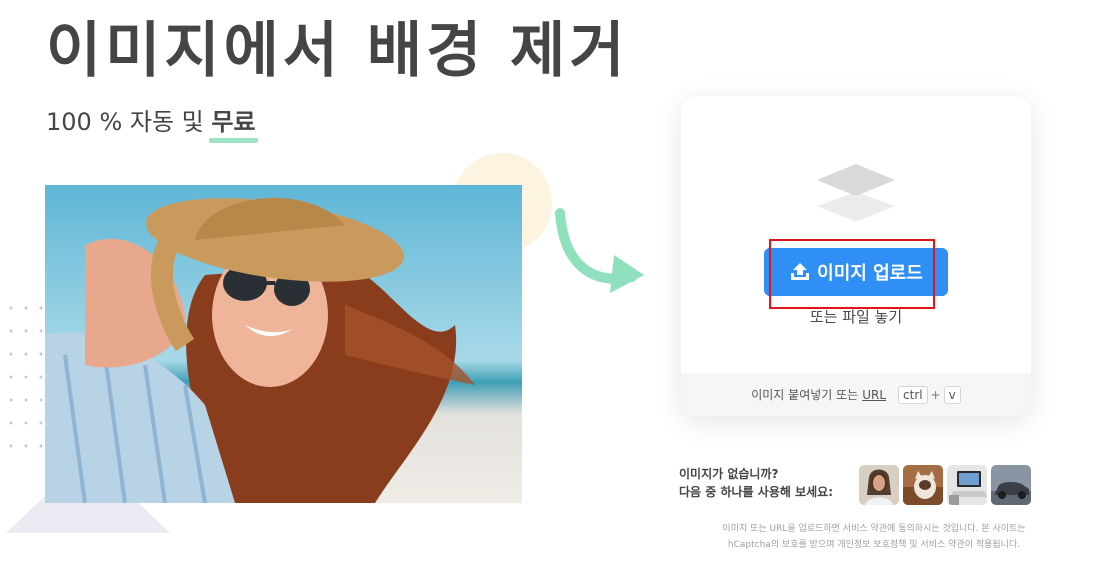 The width and height of the screenshot is (1103, 583). What do you see at coordinates (800, 271) in the screenshot?
I see `upload-icon` at bounding box center [800, 271].